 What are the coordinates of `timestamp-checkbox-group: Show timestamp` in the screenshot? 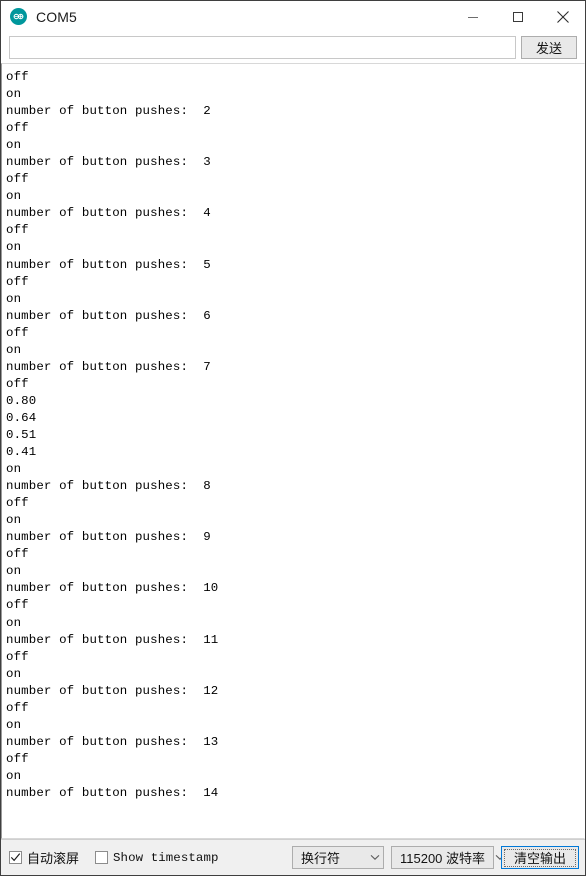 It's located at (157, 858).